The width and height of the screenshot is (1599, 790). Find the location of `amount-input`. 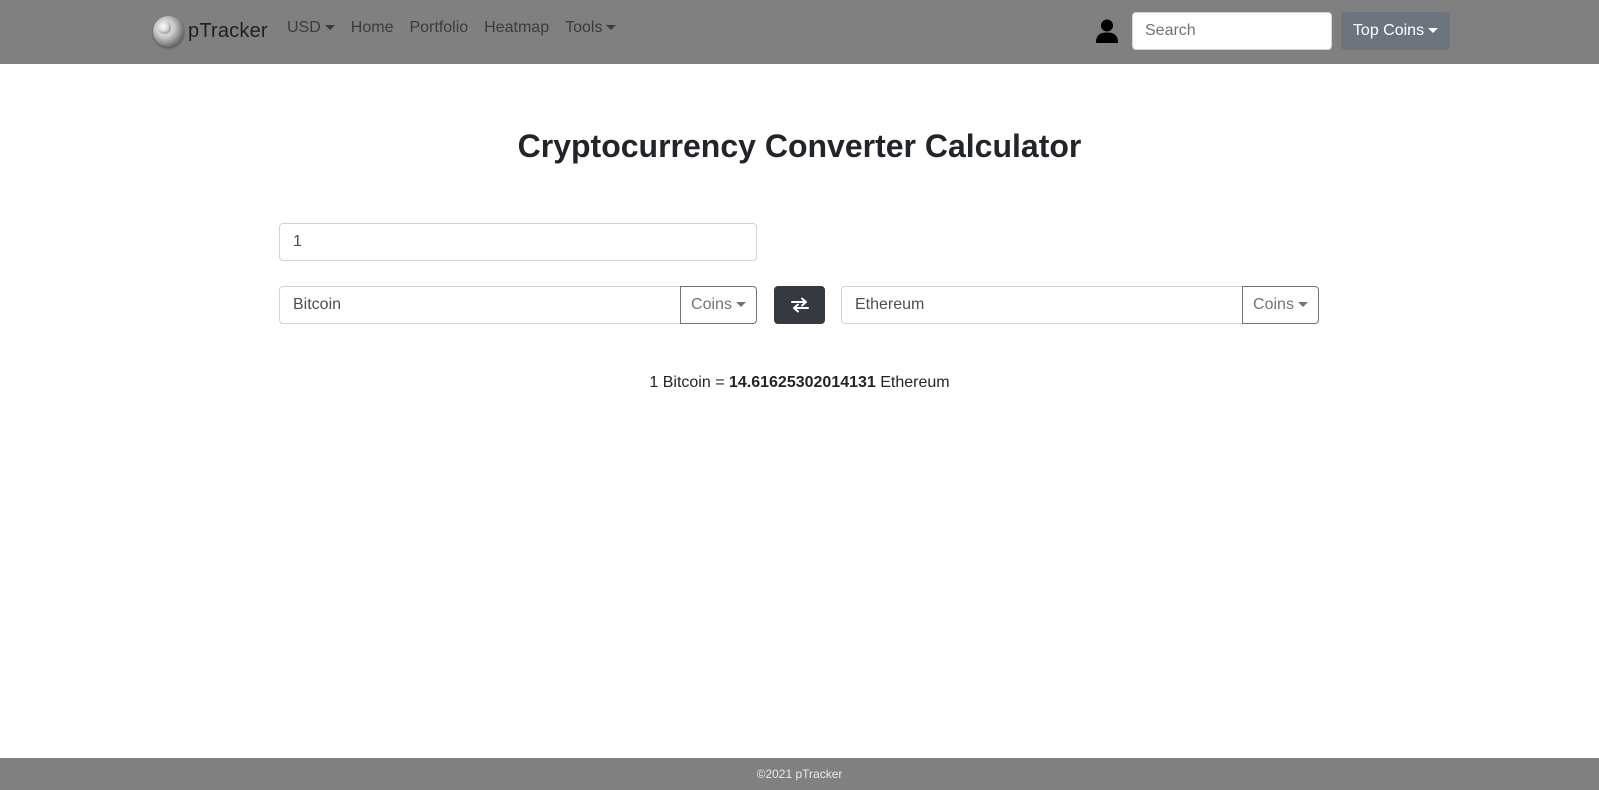

amount-input is located at coordinates (518, 242).